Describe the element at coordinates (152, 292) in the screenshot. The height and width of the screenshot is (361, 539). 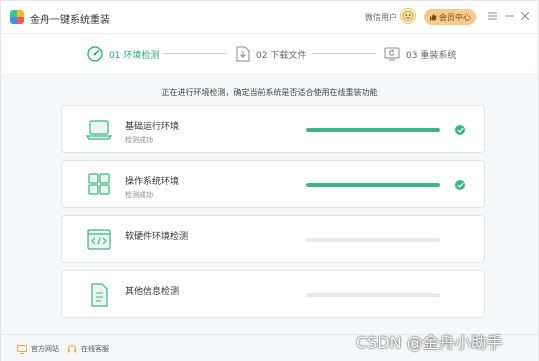
I see `check-title: 其他信息检测` at that location.